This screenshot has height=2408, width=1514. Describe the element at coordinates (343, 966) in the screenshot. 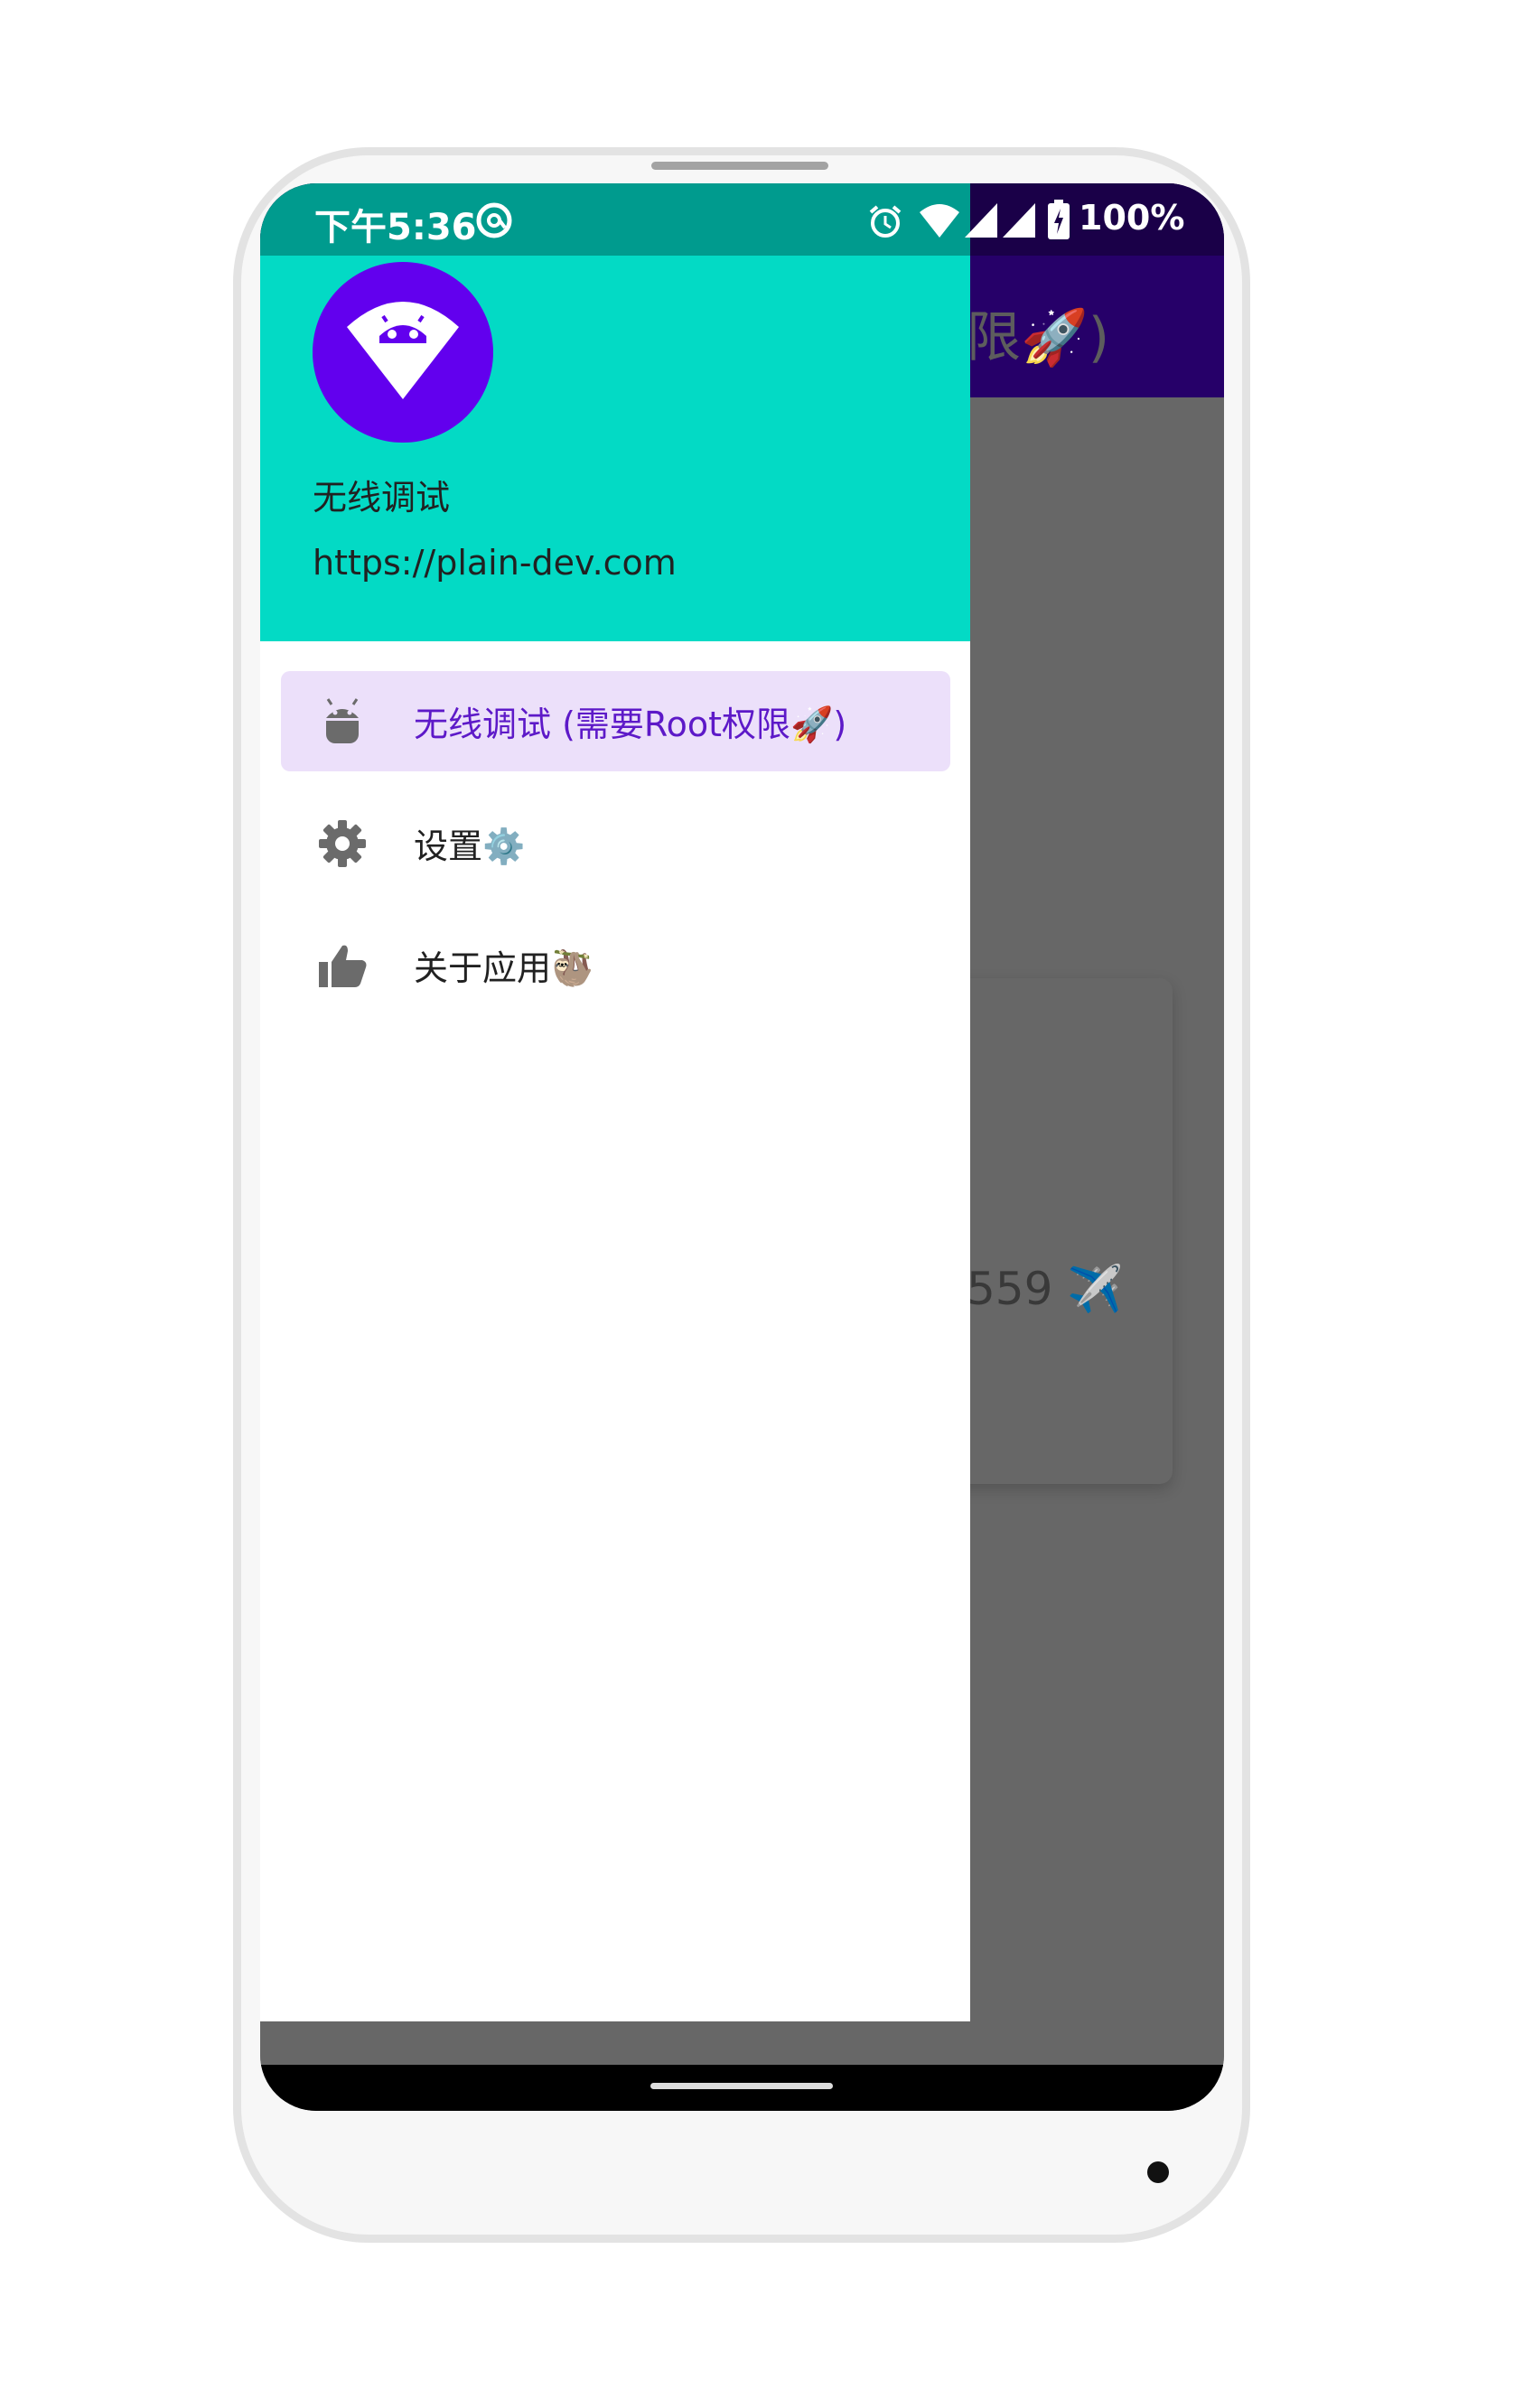

I see `thumbs-up-icon` at that location.